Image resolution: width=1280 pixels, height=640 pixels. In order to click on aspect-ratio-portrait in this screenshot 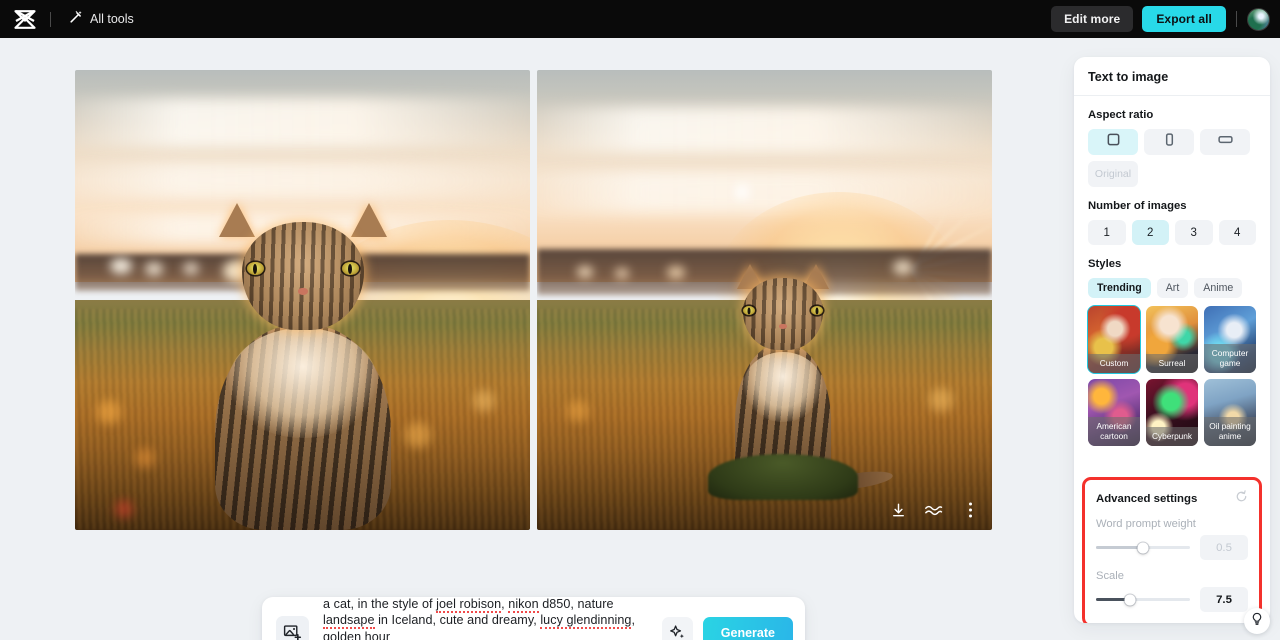, I will do `click(1169, 142)`.